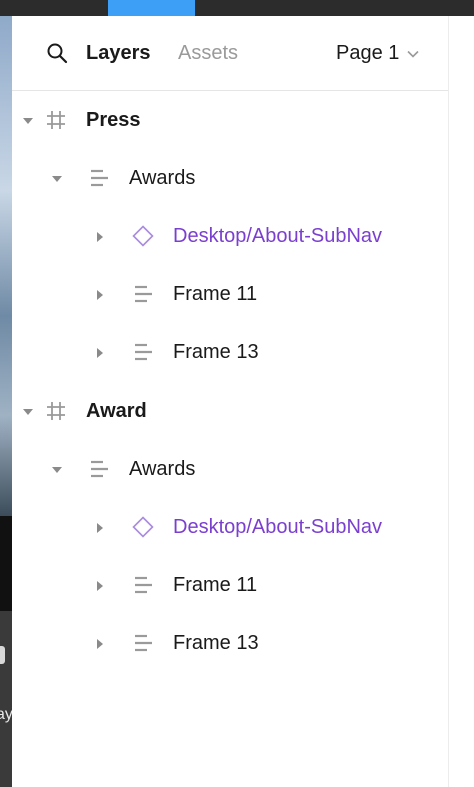 This screenshot has height=787, width=474. What do you see at coordinates (116, 411) in the screenshot?
I see `layer-label: Award` at bounding box center [116, 411].